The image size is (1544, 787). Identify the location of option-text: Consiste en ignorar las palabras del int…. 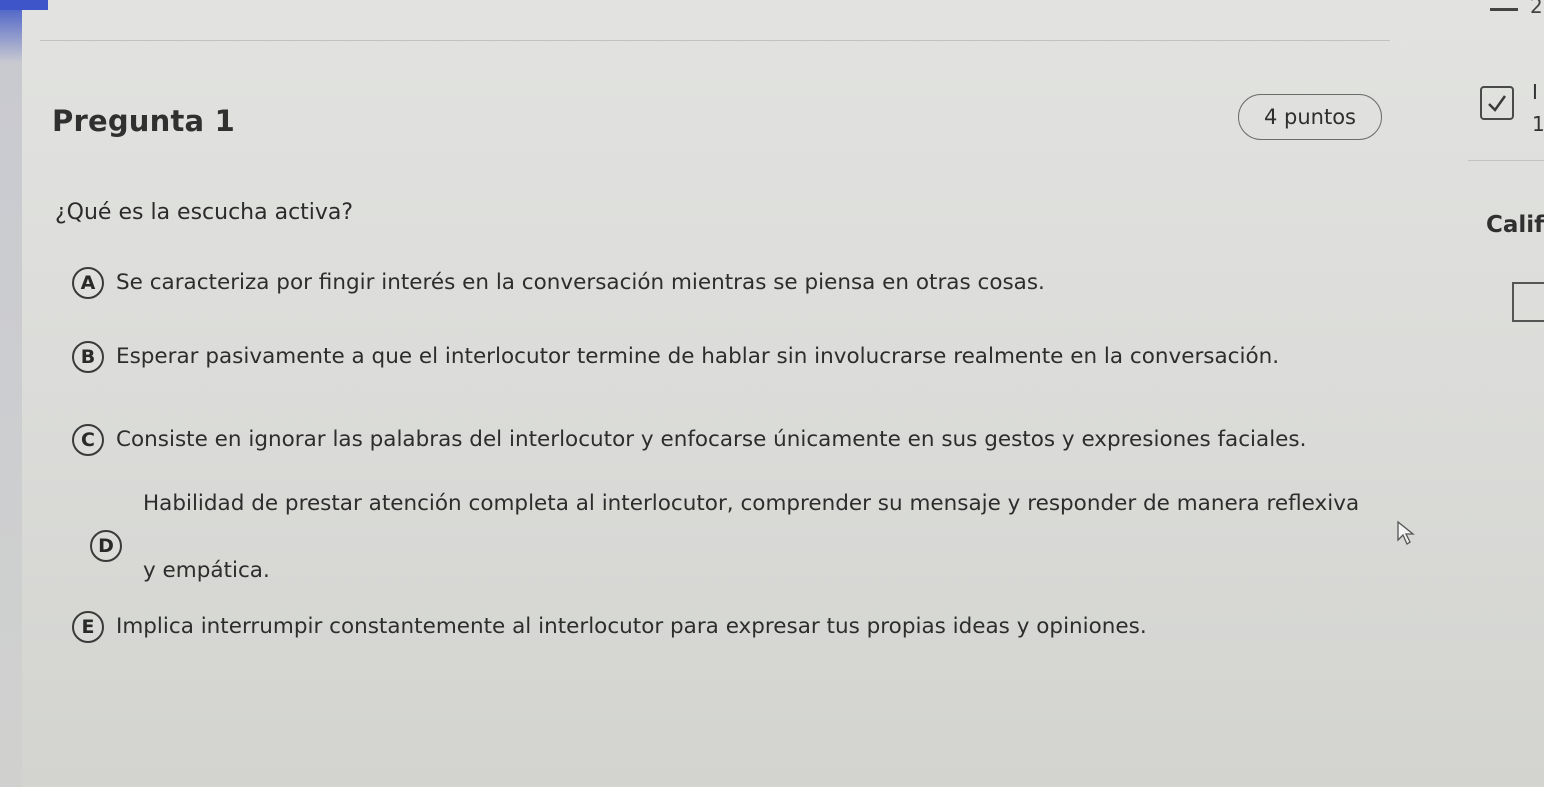
(711, 440).